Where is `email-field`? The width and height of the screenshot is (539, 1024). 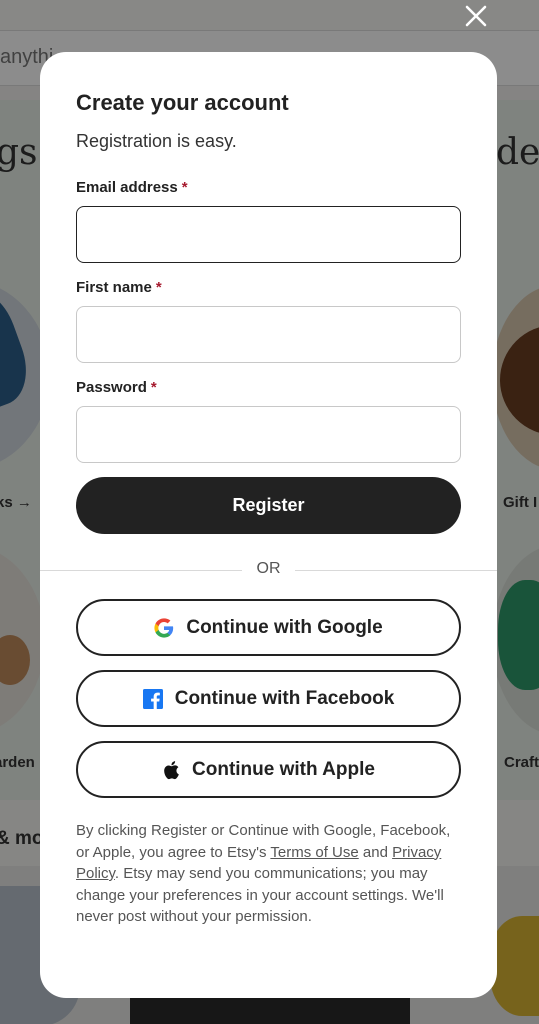 email-field is located at coordinates (268, 234).